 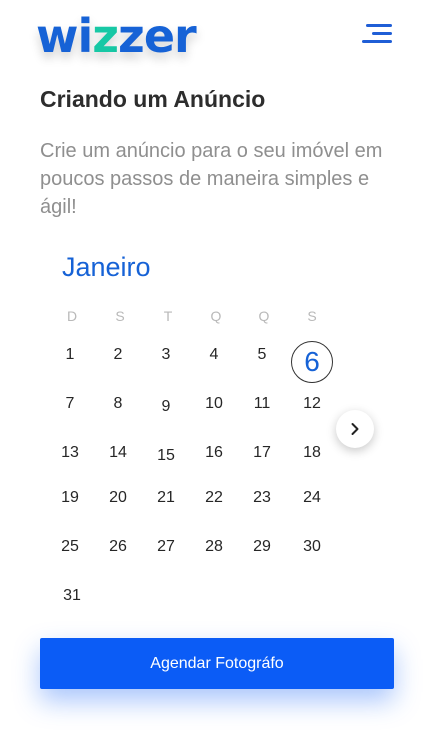 What do you see at coordinates (118, 404) in the screenshot?
I see `calendar-day: 8` at bounding box center [118, 404].